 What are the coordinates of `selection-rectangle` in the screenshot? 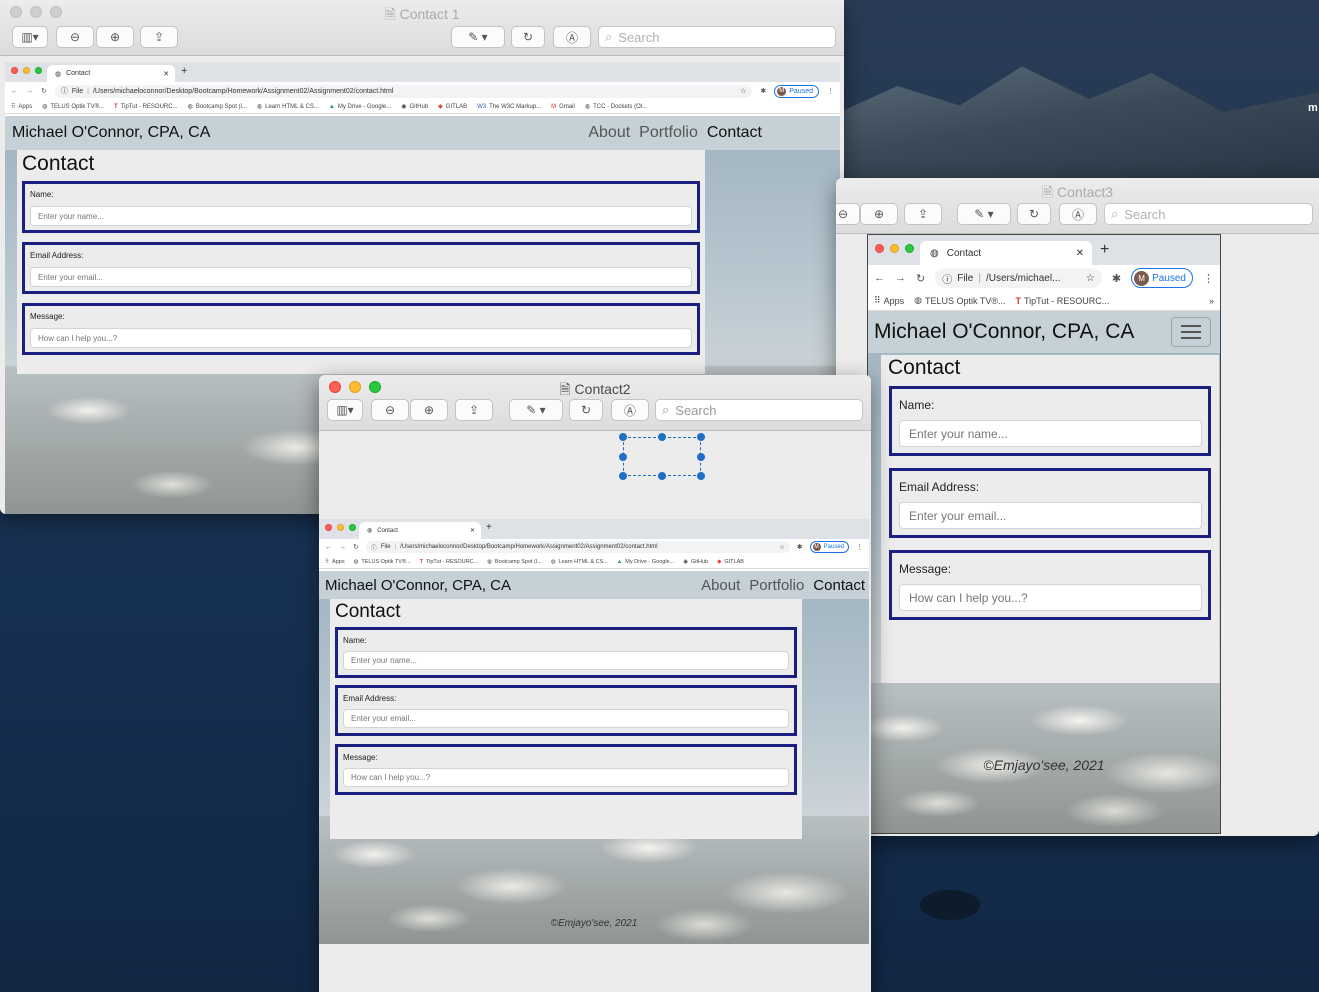 It's located at (662, 456).